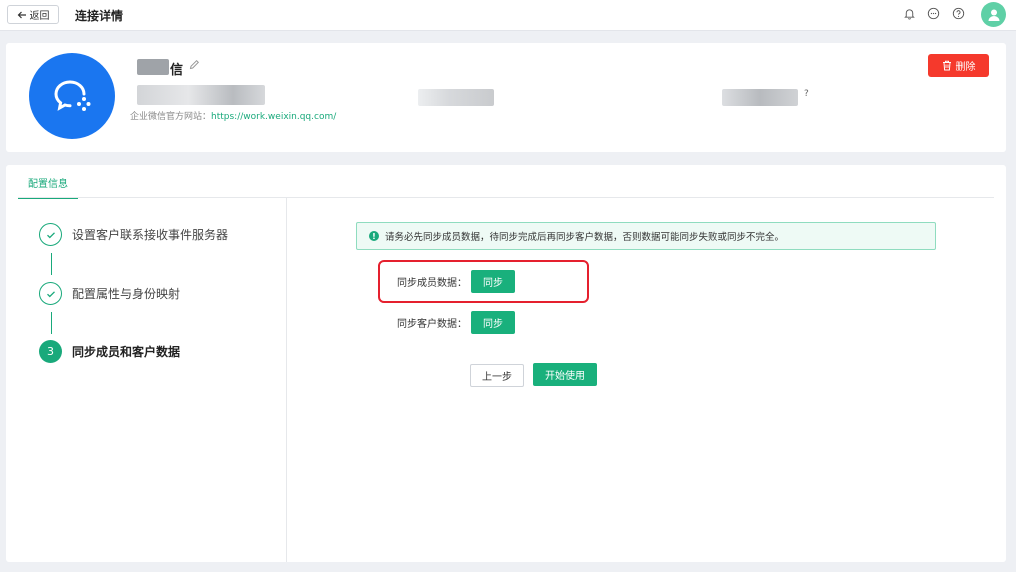 Image resolution: width=1016 pixels, height=572 pixels. I want to click on arrow-left-icon, so click(21, 14).